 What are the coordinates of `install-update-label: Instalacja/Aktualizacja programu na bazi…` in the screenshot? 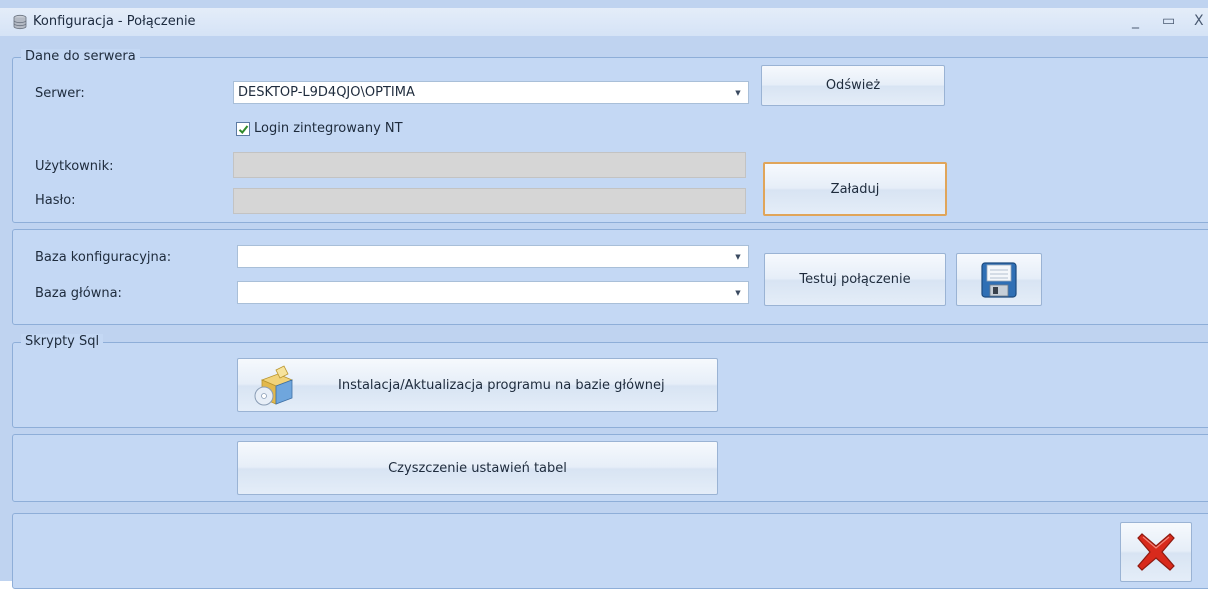 It's located at (501, 385).